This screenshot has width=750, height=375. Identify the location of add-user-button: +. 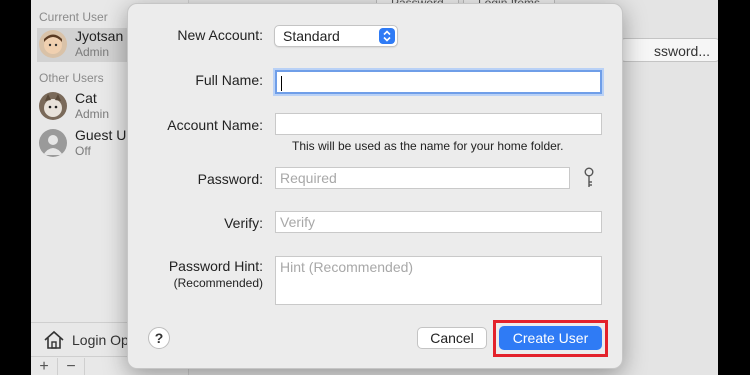
(44, 366).